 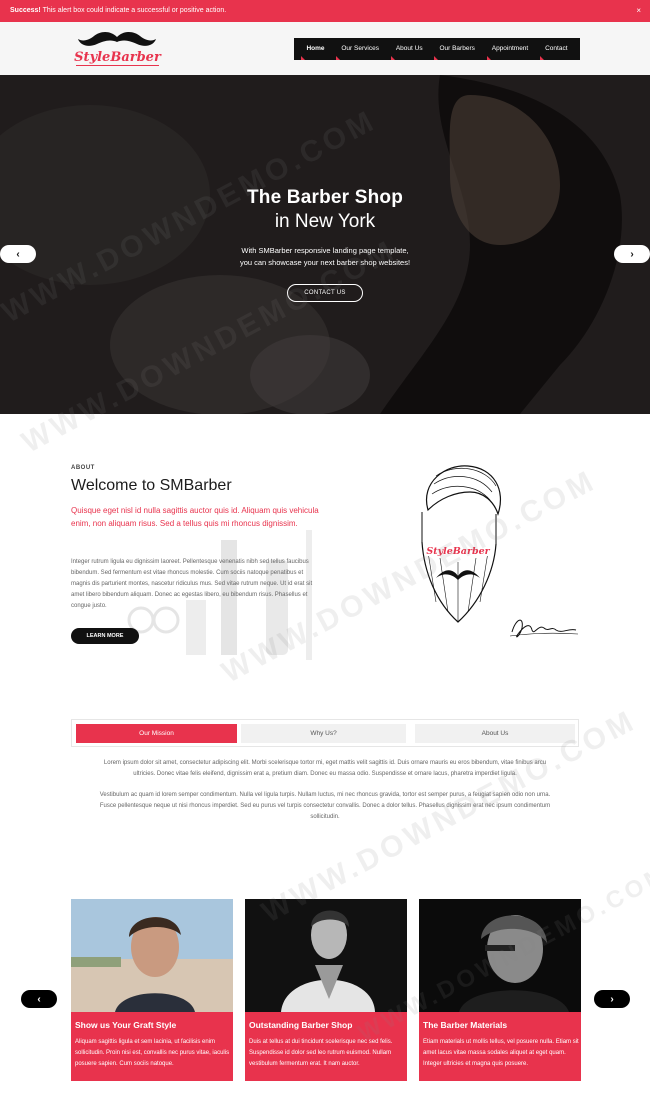 I want to click on logo-underline, so click(x=117, y=65).